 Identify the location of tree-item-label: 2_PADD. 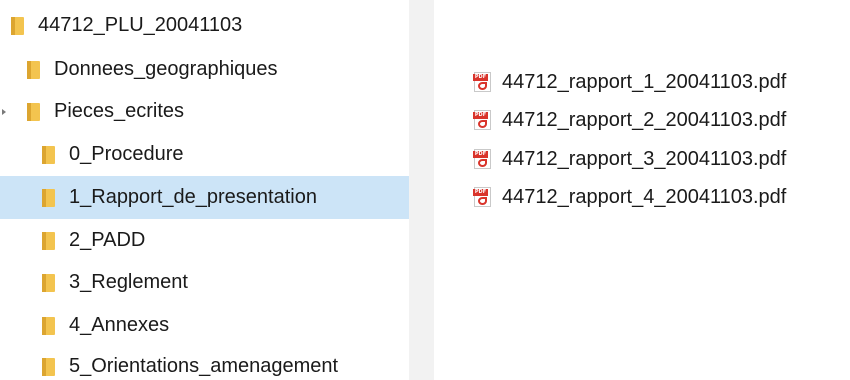
(107, 240).